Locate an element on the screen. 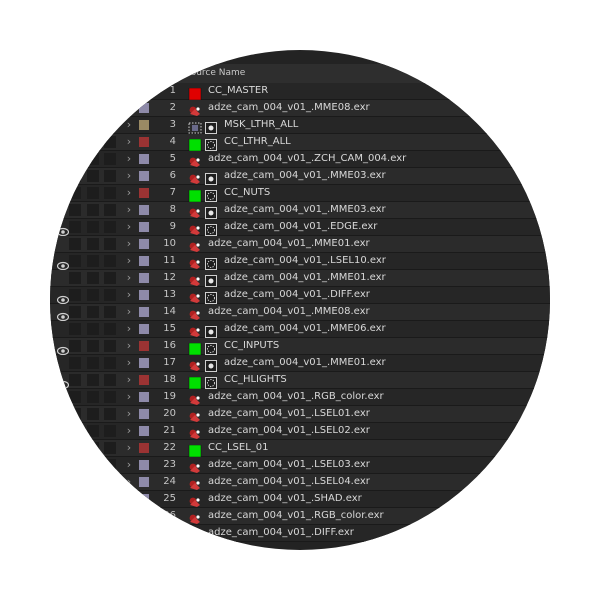 The image size is (600, 600). layer-row: › 14 adze_cam_004_v01_.MME08.exr is located at coordinates (300, 313).